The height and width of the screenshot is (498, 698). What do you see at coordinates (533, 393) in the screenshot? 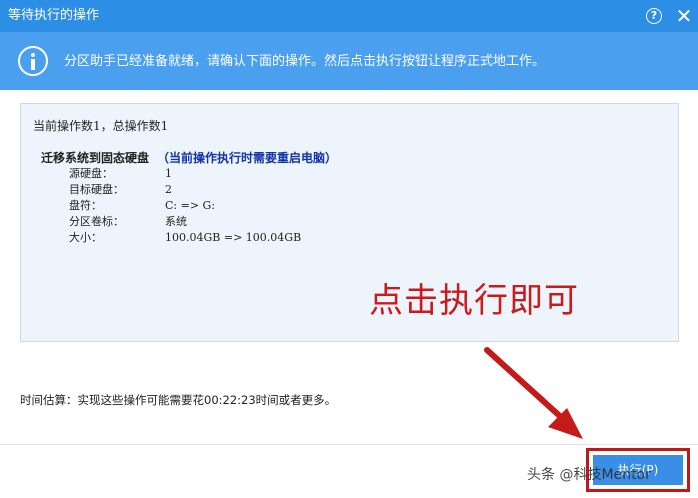
I see `annotation-arrow-icon` at bounding box center [533, 393].